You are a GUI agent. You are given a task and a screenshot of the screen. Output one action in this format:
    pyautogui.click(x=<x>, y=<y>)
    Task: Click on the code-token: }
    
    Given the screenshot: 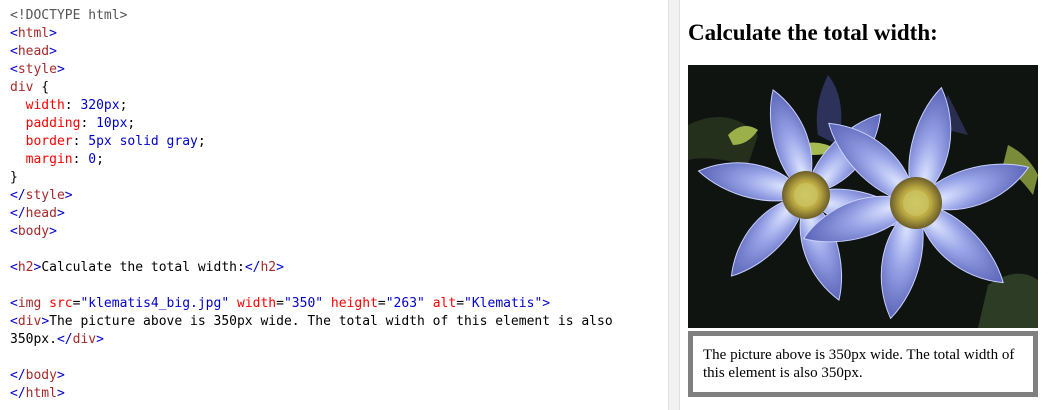 What is the action you would take?
    pyautogui.click(x=14, y=177)
    